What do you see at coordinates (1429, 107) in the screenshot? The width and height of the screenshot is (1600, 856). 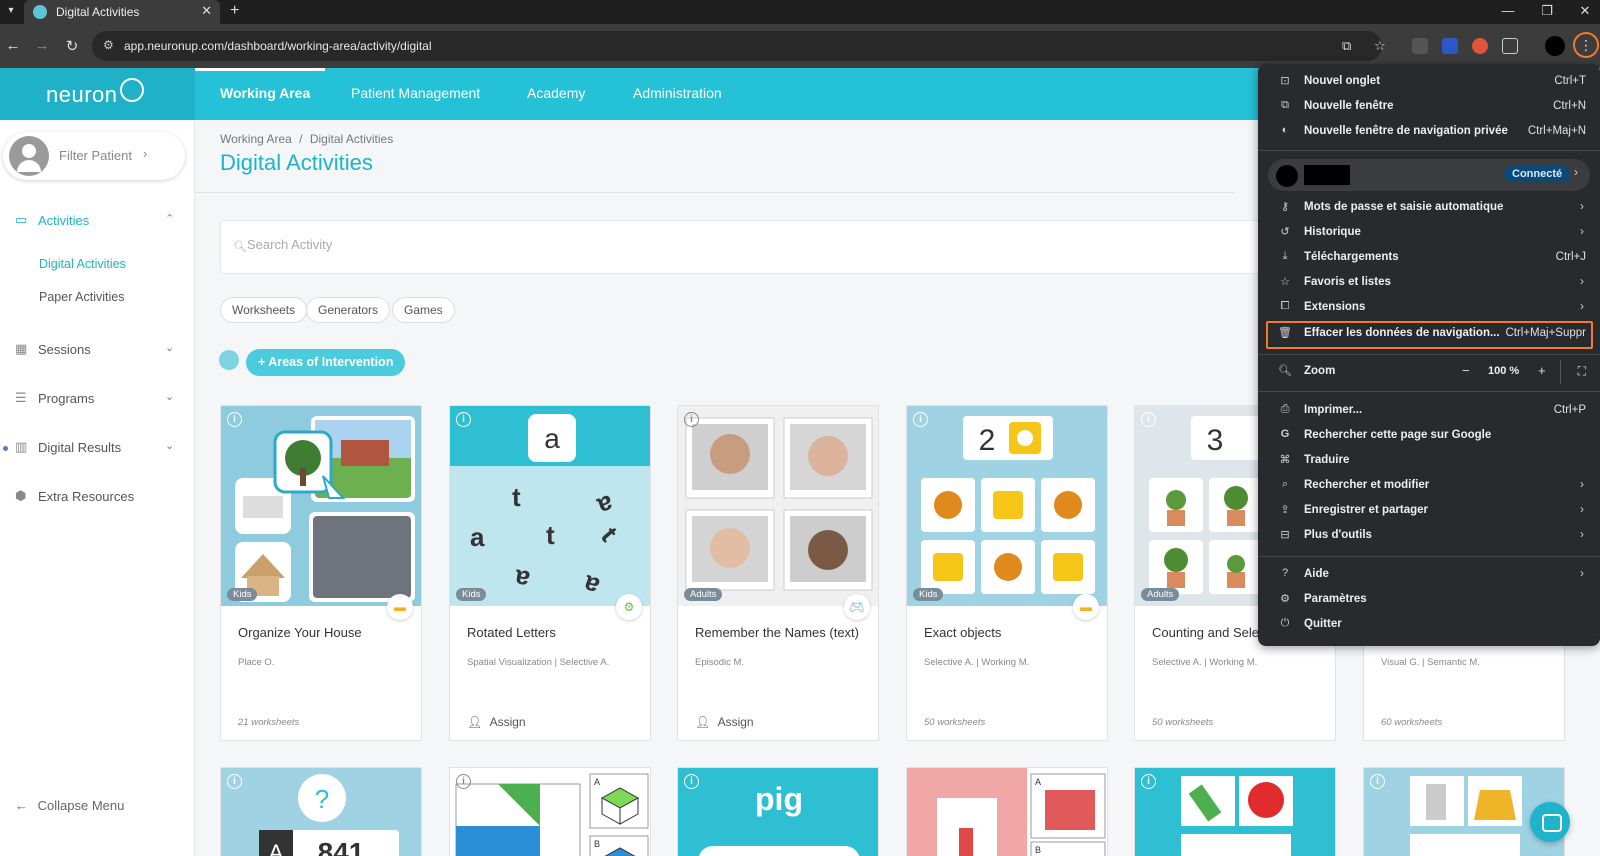 I see `menu-new-window: ⧉ Nouvelle fenêtre Ctrl+N` at bounding box center [1429, 107].